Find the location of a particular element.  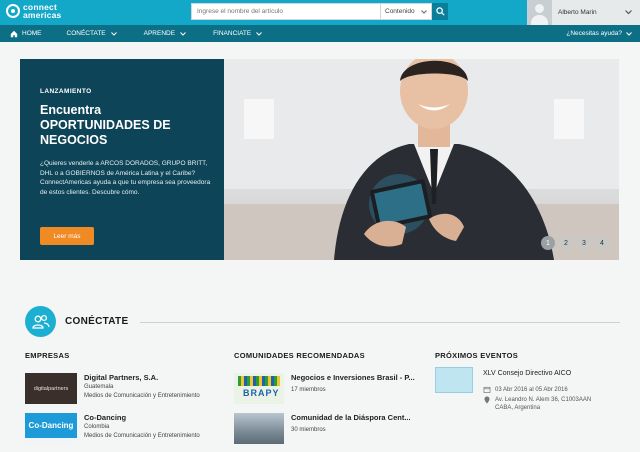

company-logo-text: Co-Dancing is located at coordinates (51, 425).